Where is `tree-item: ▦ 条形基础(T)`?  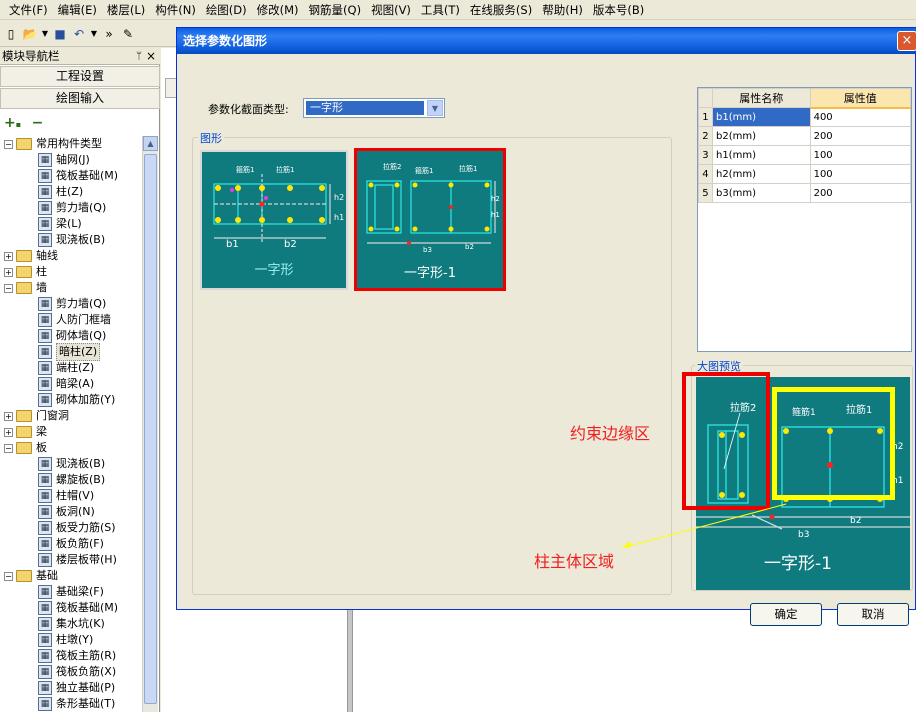
tree-item: ▦ 条形基础(T) is located at coordinates (76, 704).